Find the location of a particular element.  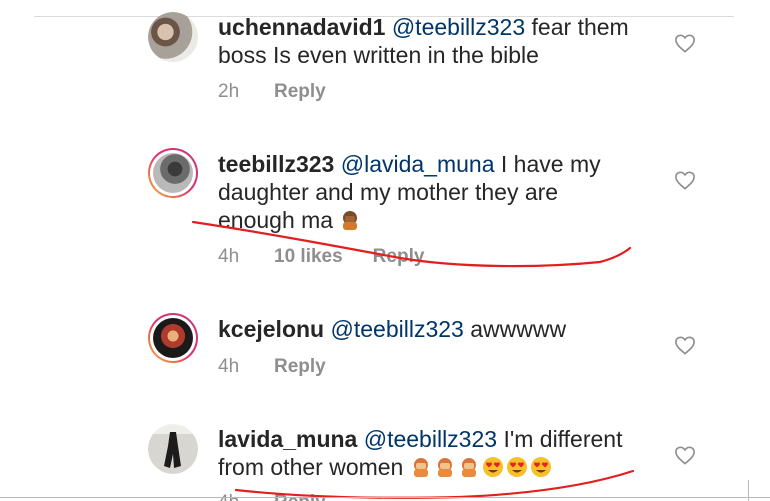

comment-text: kcejelonu @teebillz323 awwwww is located at coordinates (428, 329).